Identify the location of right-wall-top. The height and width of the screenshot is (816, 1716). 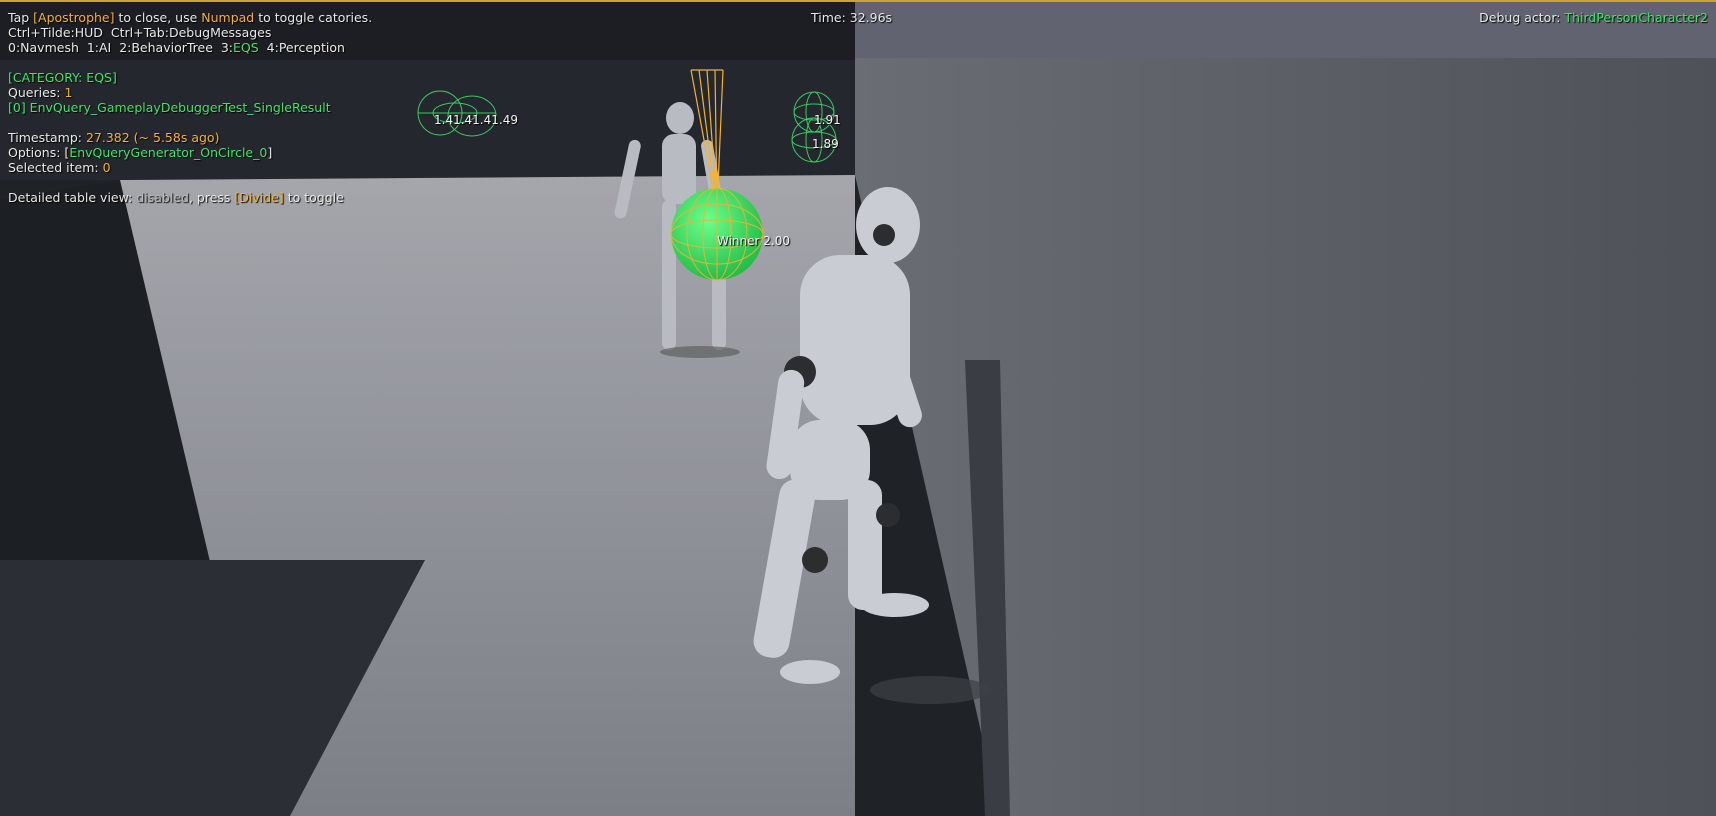
(1285, 29).